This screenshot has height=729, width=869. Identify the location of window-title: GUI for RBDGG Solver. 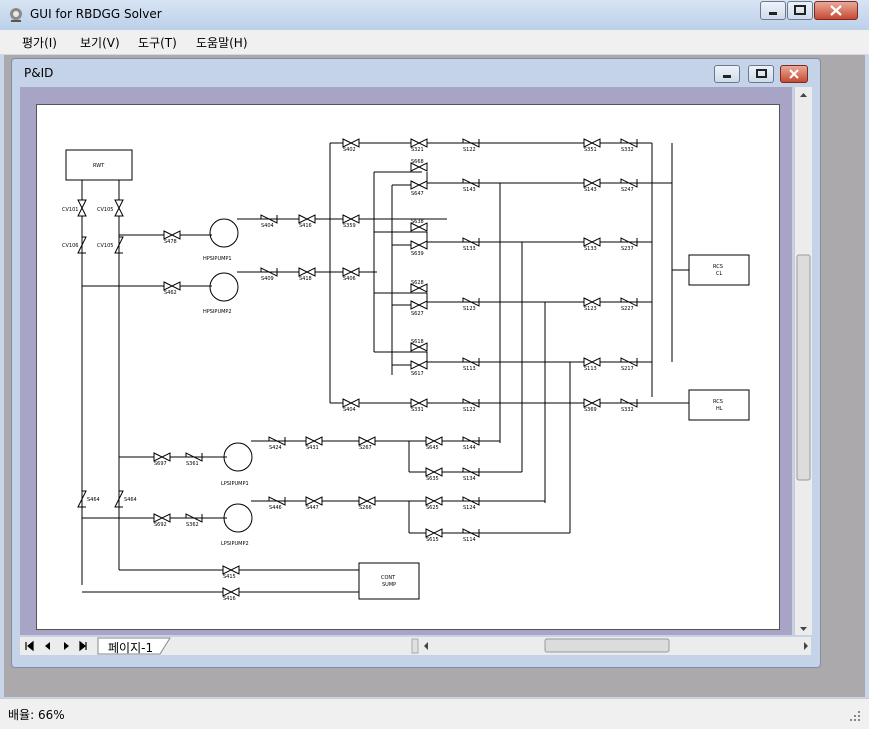
(96, 14).